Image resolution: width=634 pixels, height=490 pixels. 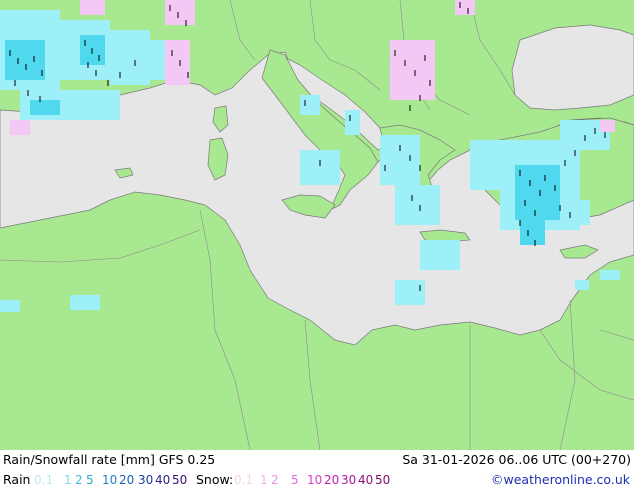 What do you see at coordinates (127, 480) in the screenshot?
I see `rain-legend-value: 20` at bounding box center [127, 480].